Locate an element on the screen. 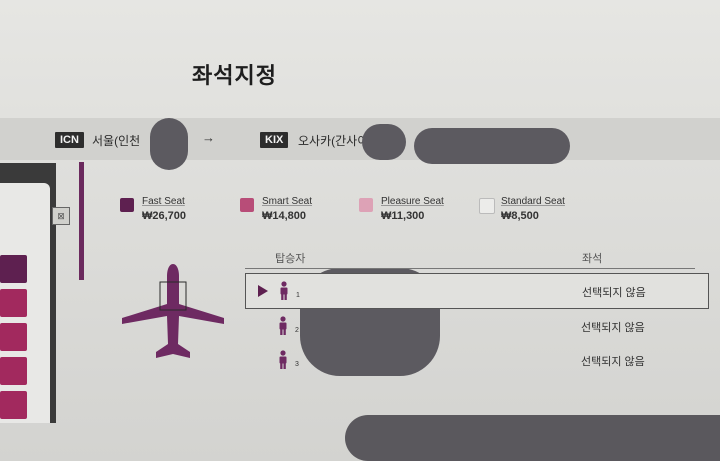 The image size is (720, 461). table-header-divider is located at coordinates (470, 268).